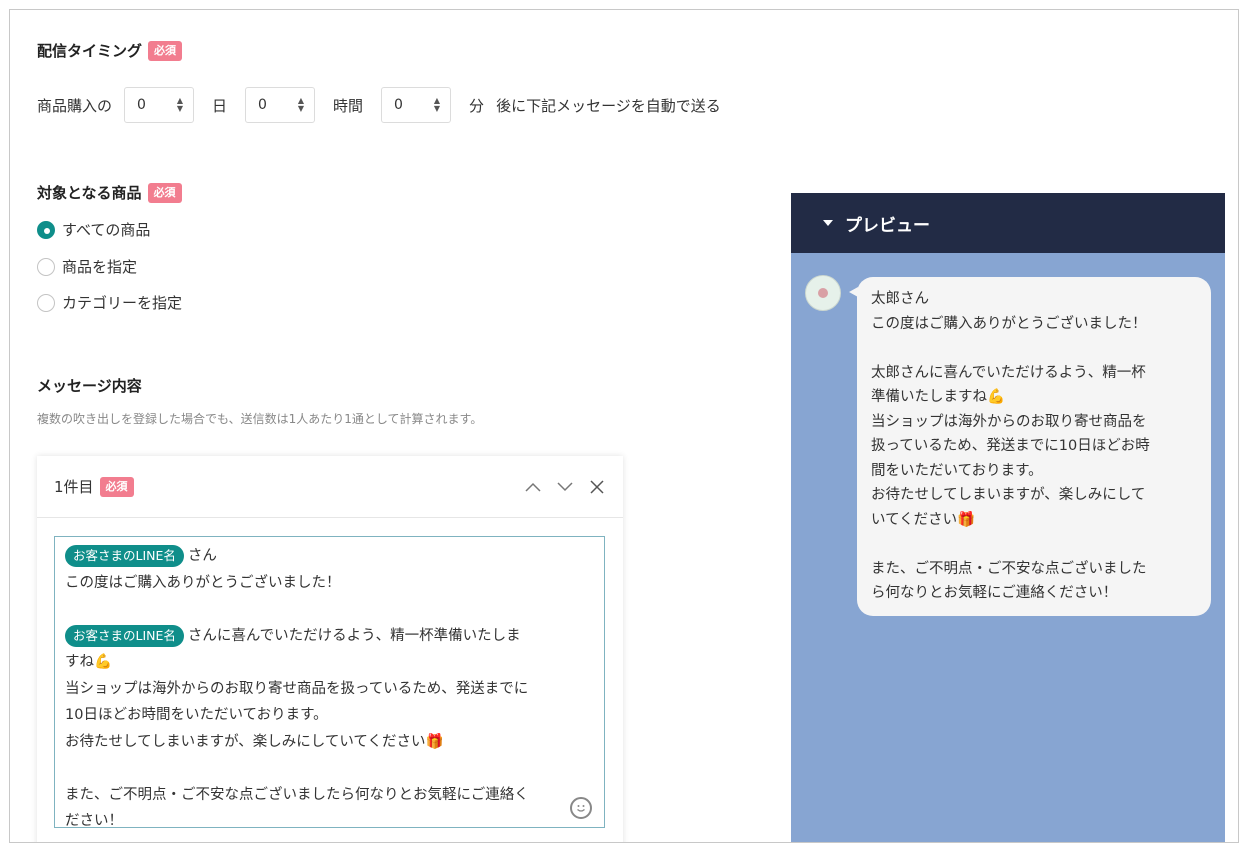 The image size is (1248, 852). Describe the element at coordinates (938, 397) in the screenshot. I see `bubble-line: 準備いたしますね💪` at that location.